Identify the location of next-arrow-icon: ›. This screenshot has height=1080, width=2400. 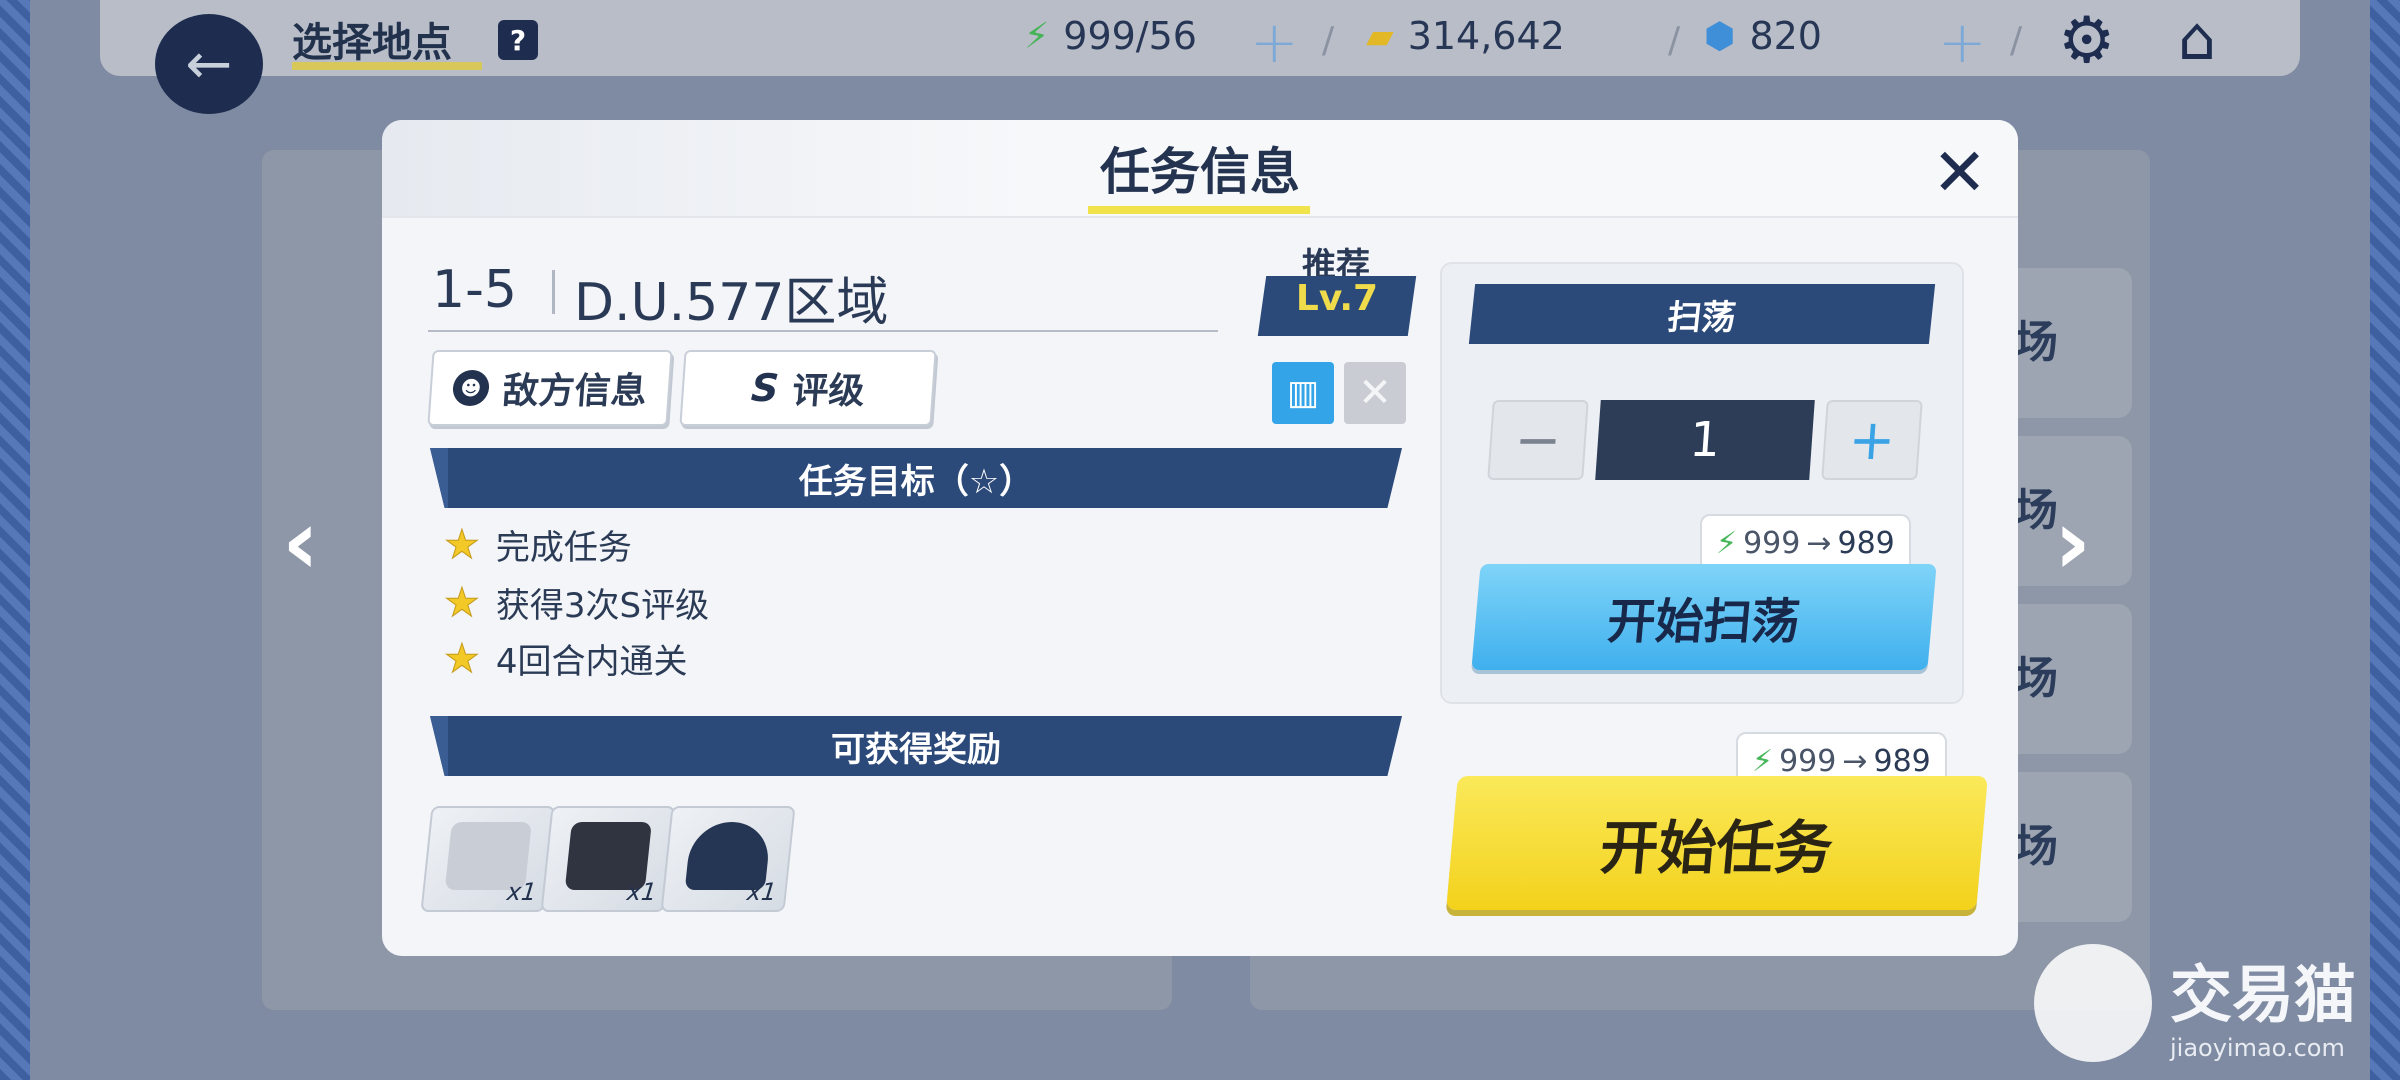
(2072, 542).